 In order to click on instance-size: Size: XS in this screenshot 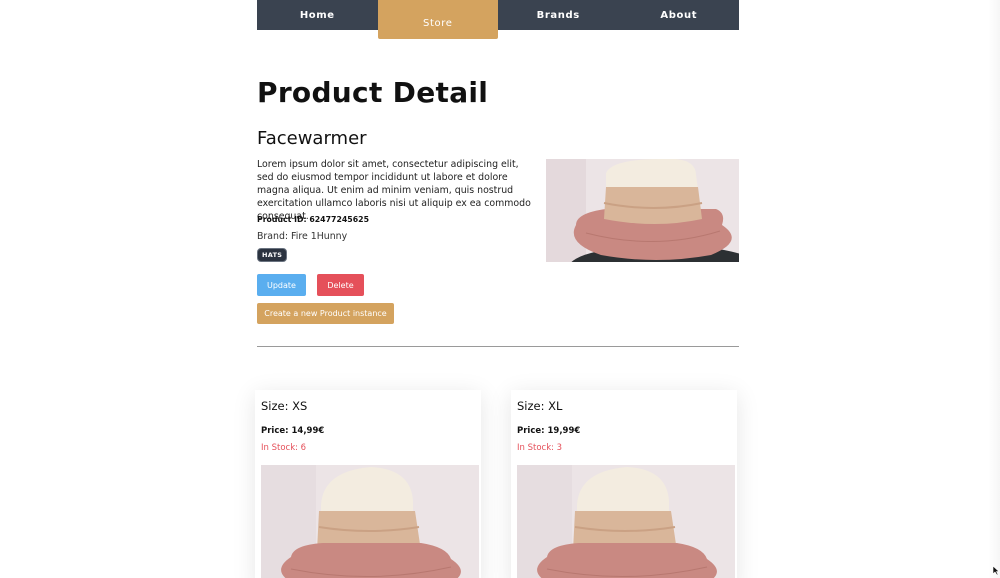, I will do `click(284, 406)`.